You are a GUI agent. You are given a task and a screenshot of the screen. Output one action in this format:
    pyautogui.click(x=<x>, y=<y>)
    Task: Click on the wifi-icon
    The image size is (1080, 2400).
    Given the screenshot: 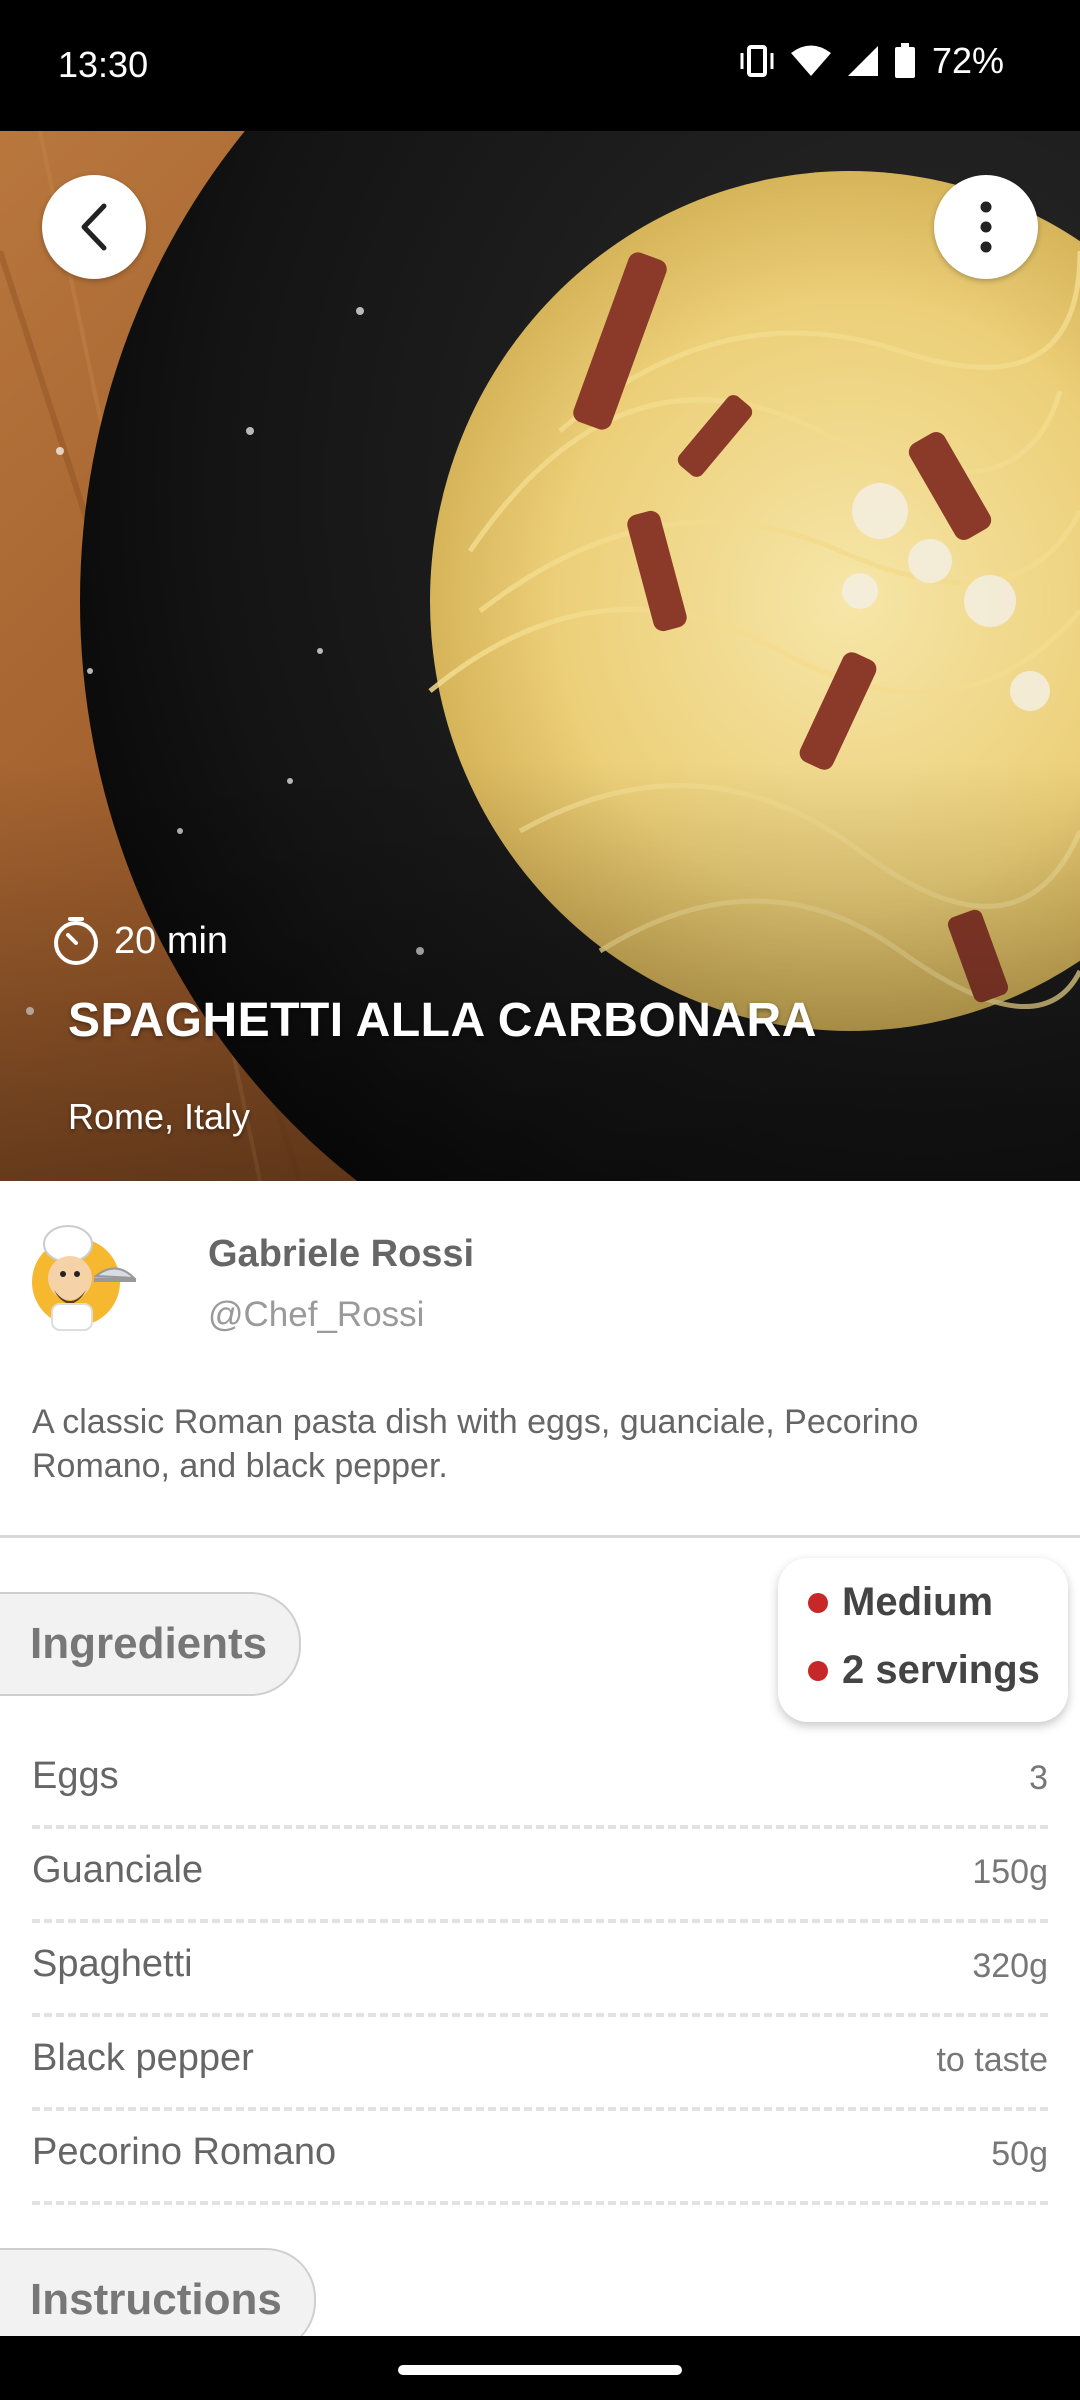 What is the action you would take?
    pyautogui.click(x=810, y=60)
    